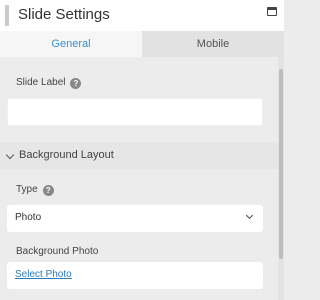 Image resolution: width=320 pixels, height=300 pixels. I want to click on background-photo-box: Select Photo, so click(135, 275).